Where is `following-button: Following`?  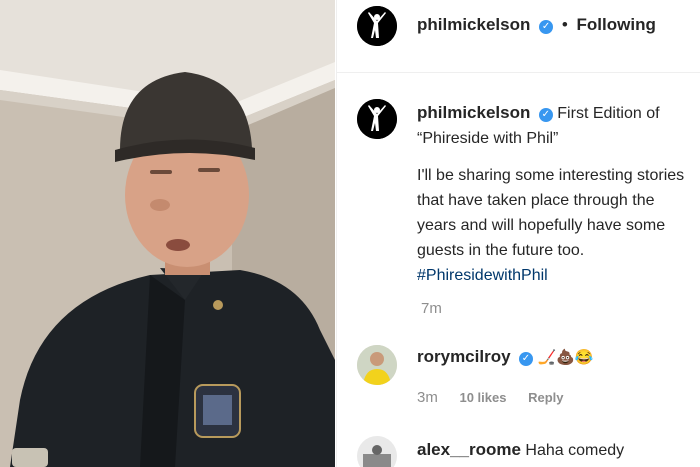 following-button: Following is located at coordinates (616, 24).